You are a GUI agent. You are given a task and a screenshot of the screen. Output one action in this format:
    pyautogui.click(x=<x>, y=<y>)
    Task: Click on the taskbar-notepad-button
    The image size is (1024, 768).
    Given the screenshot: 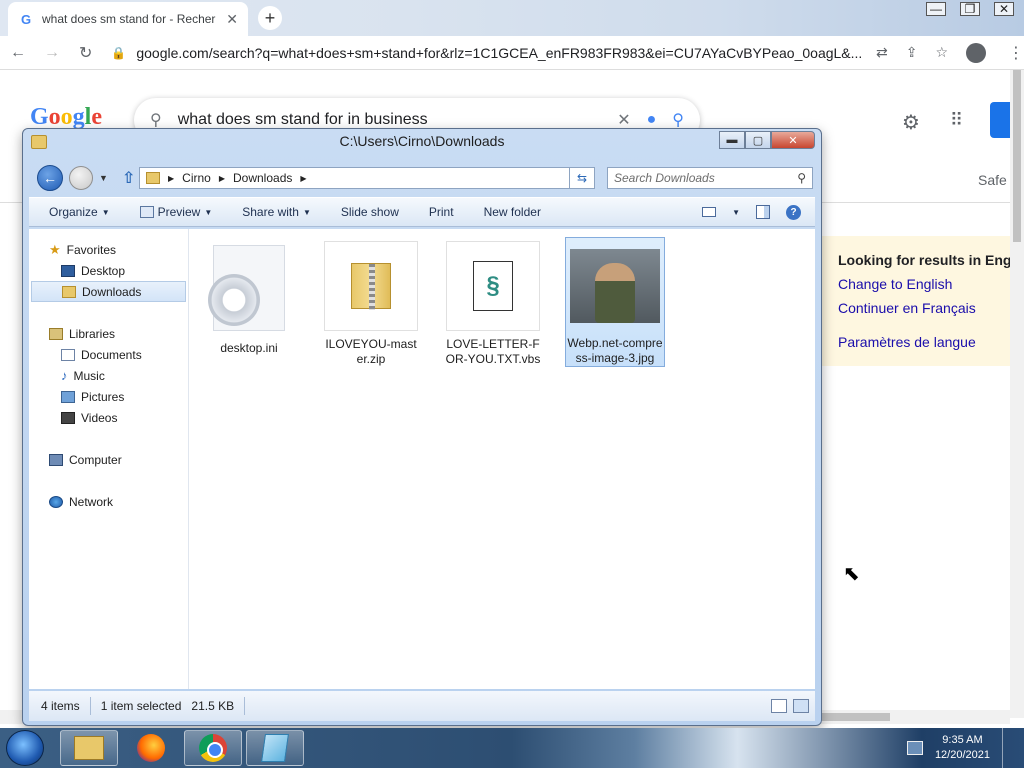 What is the action you would take?
    pyautogui.click(x=275, y=748)
    